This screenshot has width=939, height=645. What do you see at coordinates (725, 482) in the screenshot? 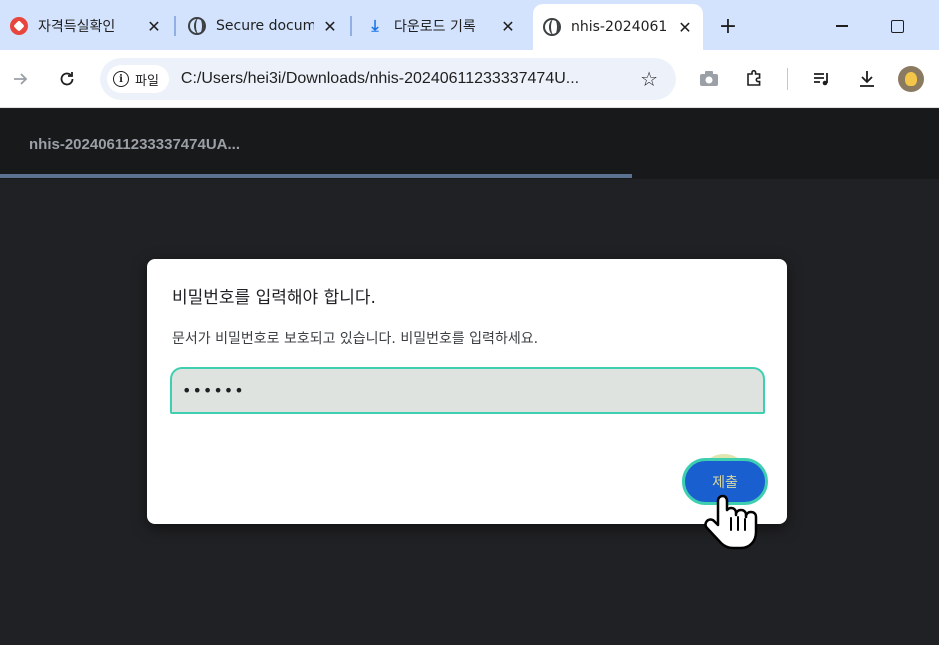
I see `submit-label: 제출` at bounding box center [725, 482].